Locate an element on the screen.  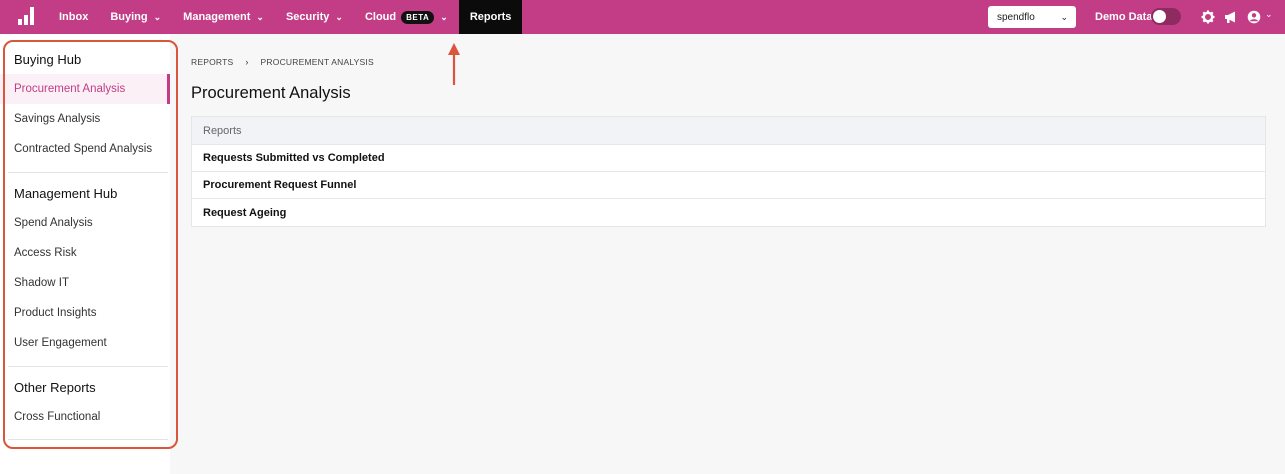
app-logo-icon is located at coordinates (28, 16).